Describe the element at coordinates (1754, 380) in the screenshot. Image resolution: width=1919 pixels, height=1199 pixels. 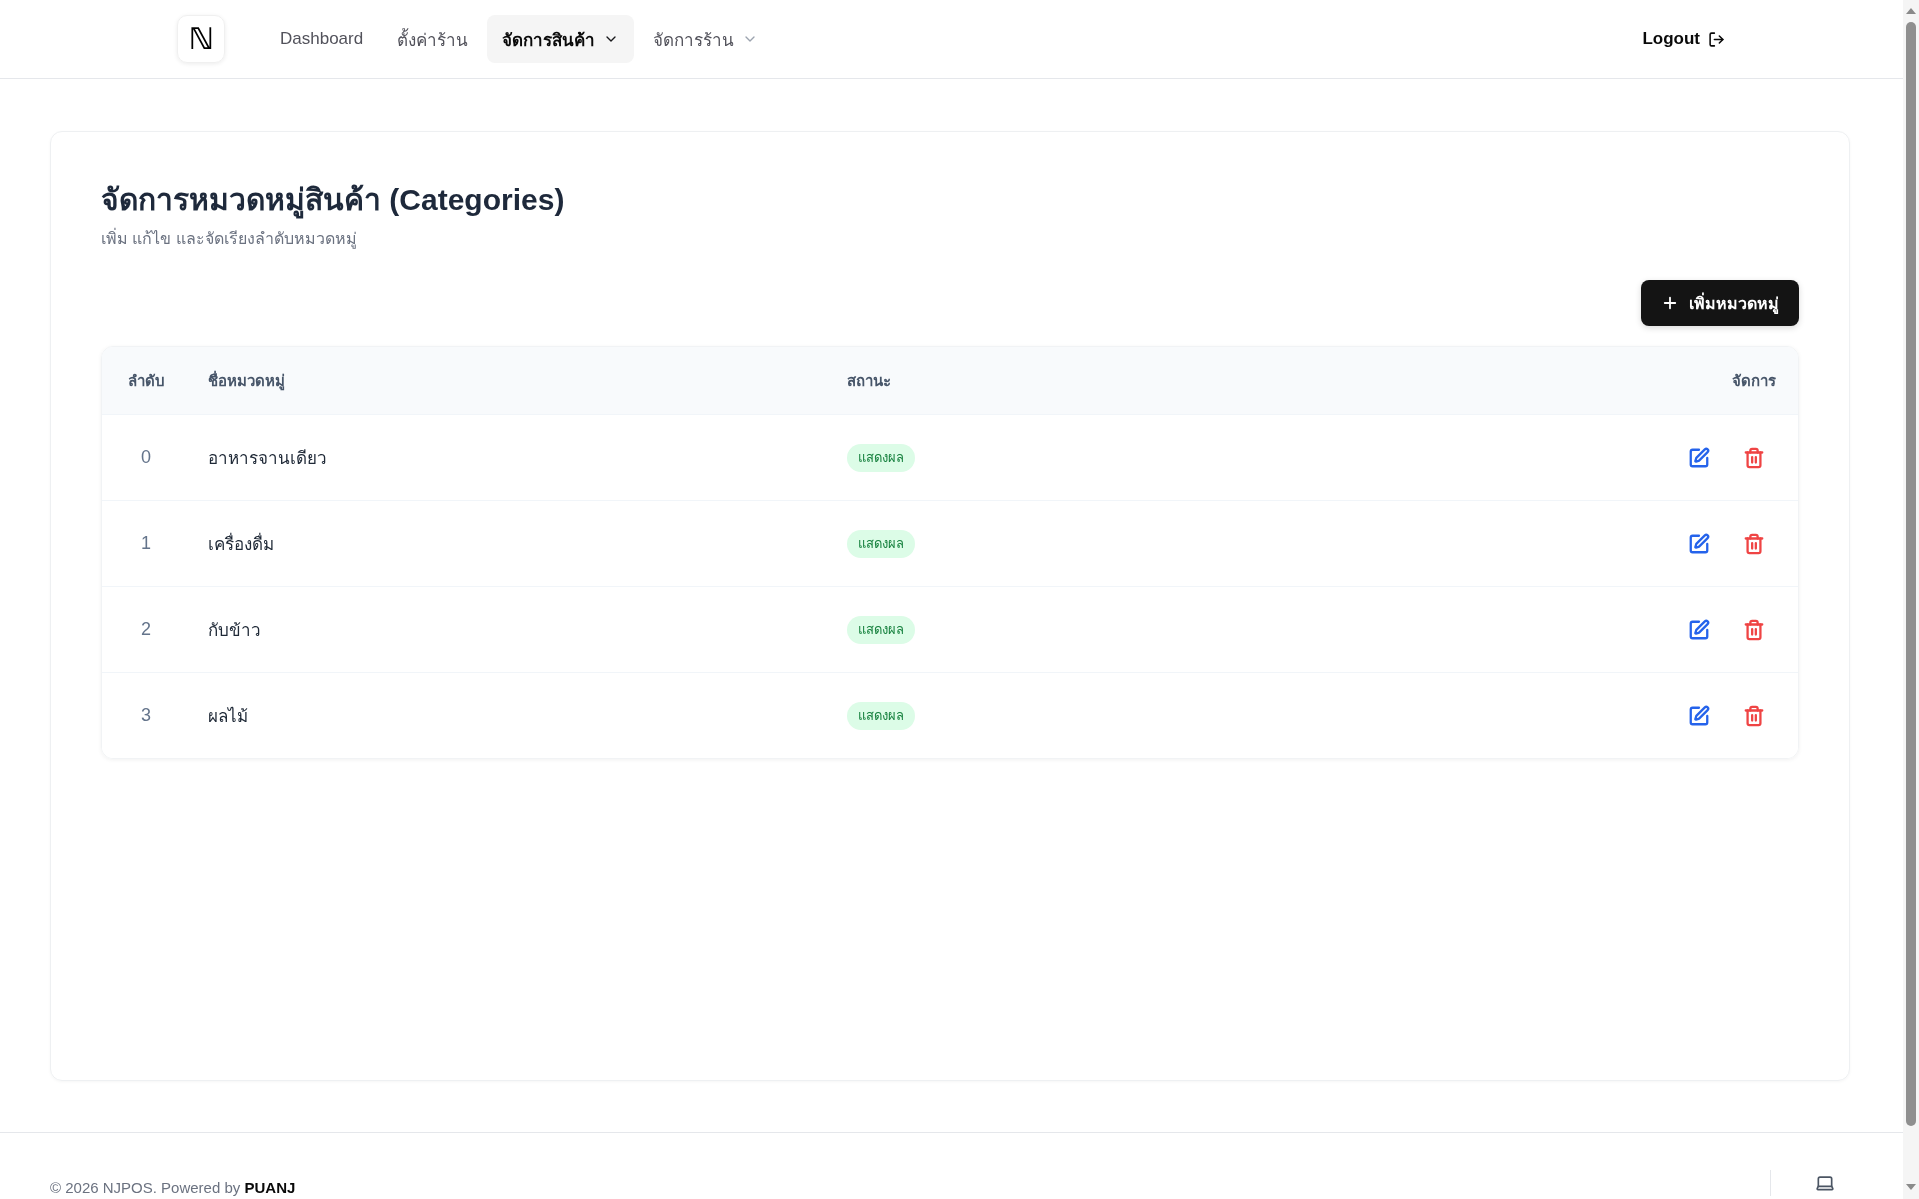
I see `column-header: จัดการ` at that location.